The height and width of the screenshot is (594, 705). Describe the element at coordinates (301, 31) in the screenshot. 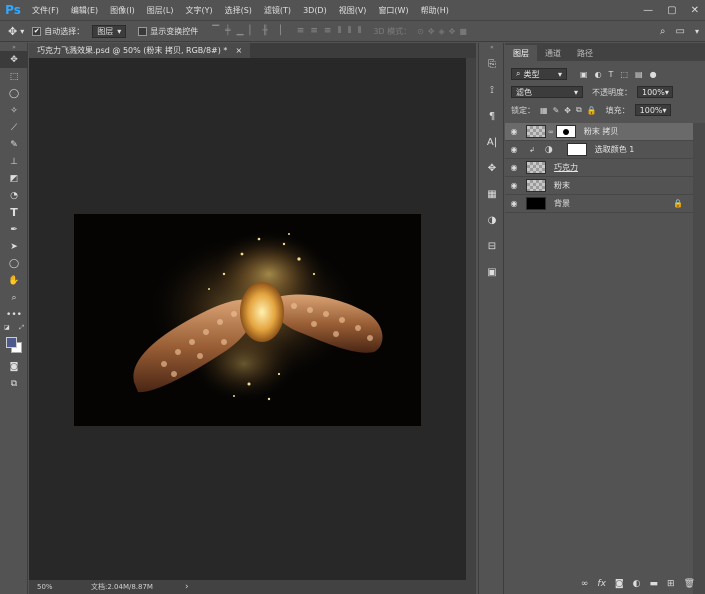

I see `distribute-top-icon: ≡` at that location.